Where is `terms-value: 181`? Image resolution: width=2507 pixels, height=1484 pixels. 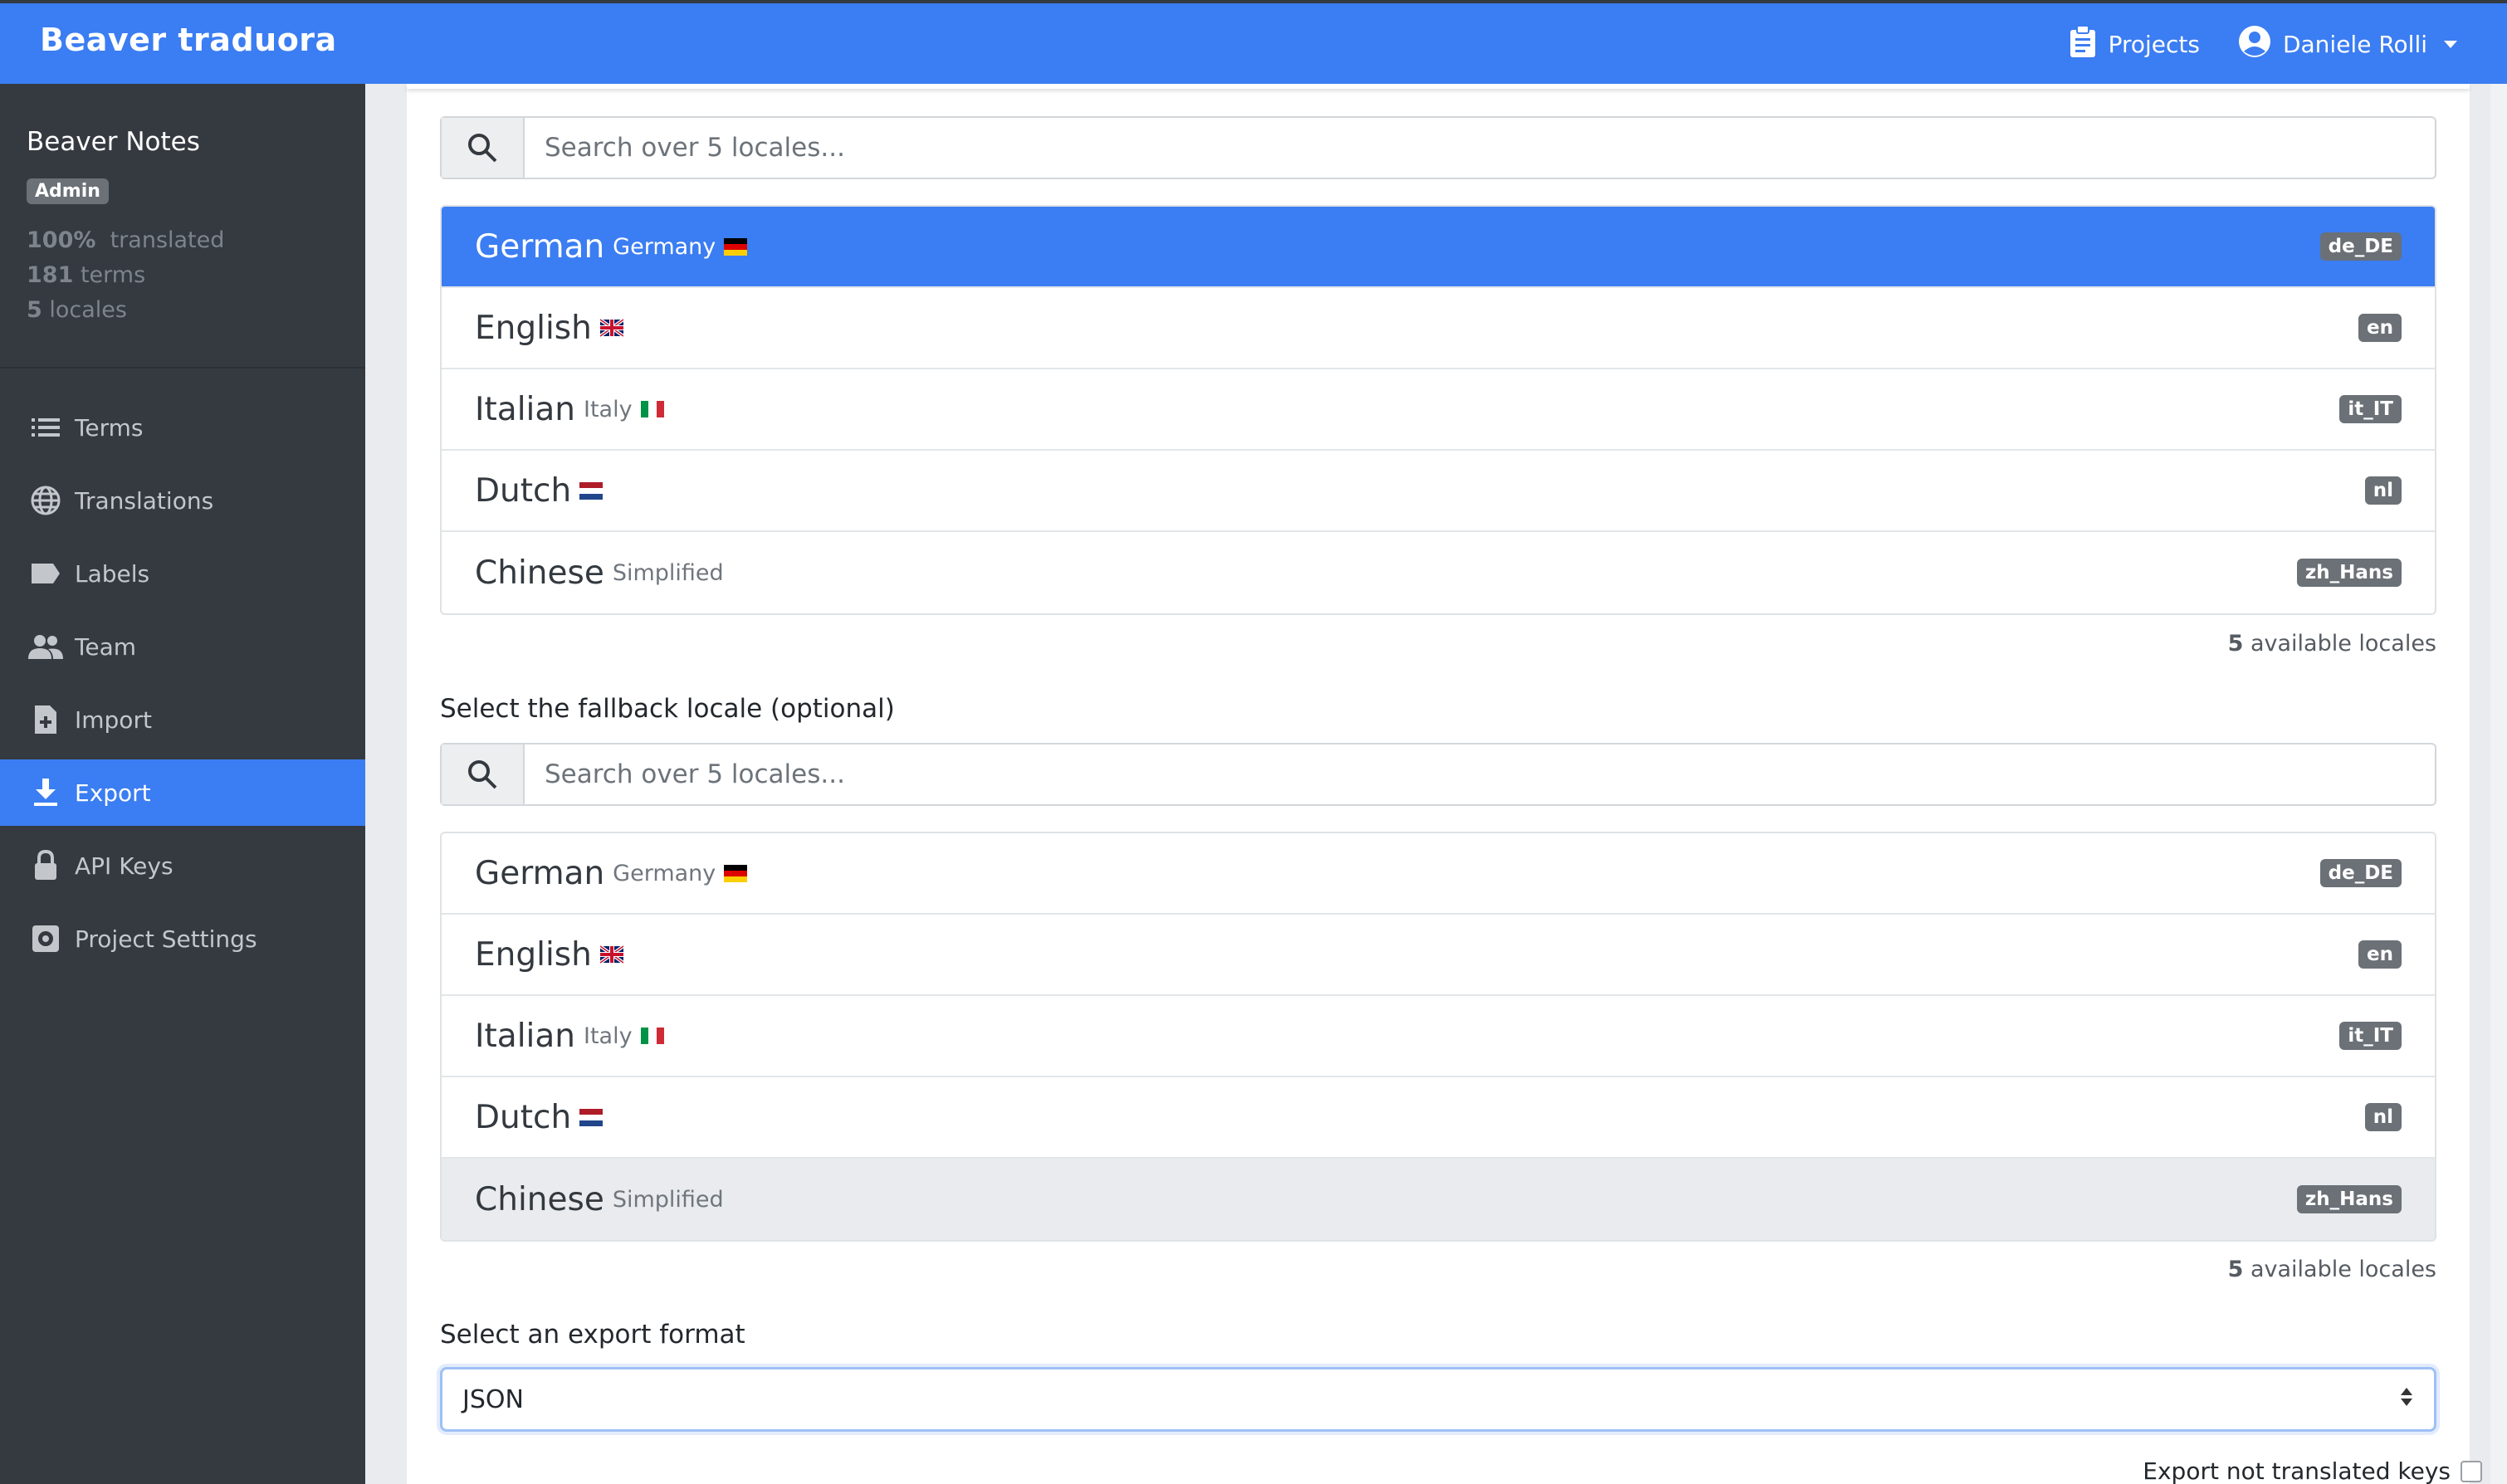
terms-value: 181 is located at coordinates (50, 275).